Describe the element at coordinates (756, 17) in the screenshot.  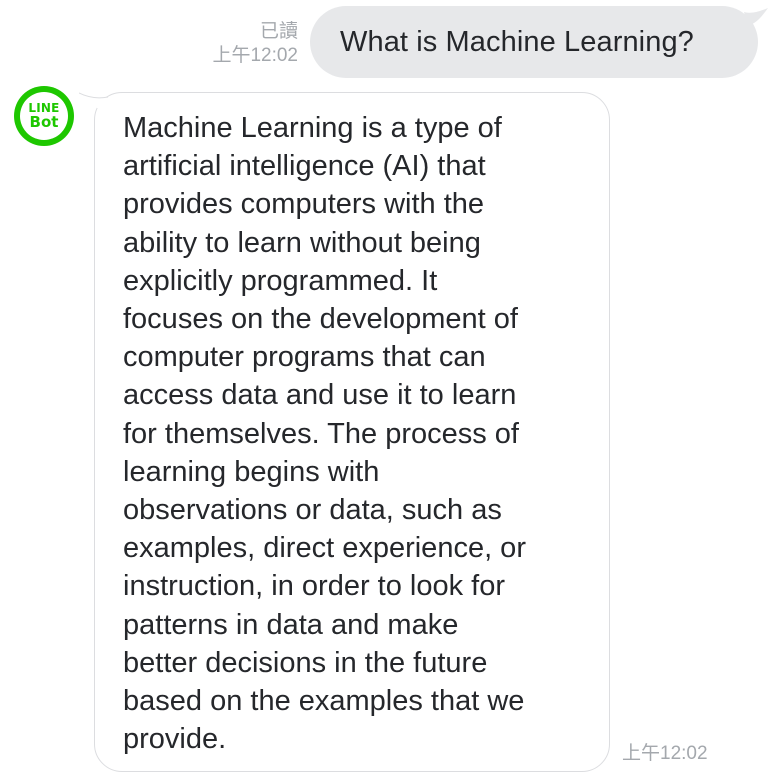
I see `outgoing-bubble-tail` at that location.